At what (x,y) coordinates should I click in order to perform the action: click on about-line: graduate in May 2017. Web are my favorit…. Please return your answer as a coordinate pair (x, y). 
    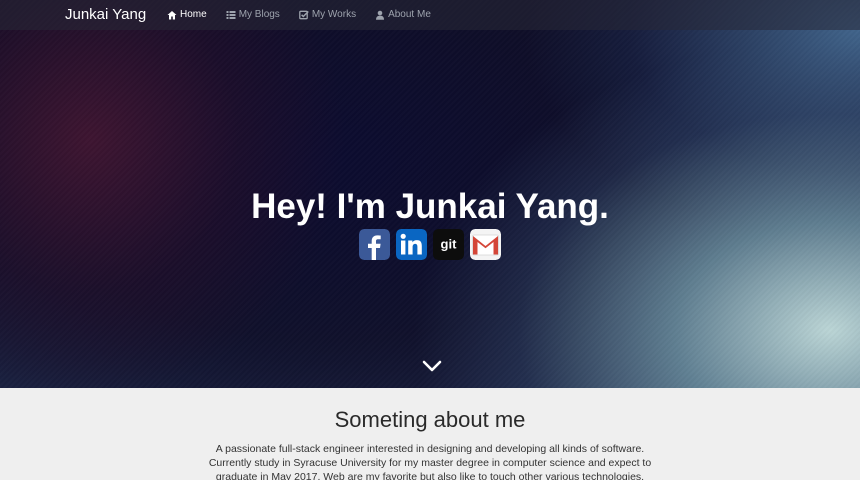
    Looking at the image, I should click on (430, 475).